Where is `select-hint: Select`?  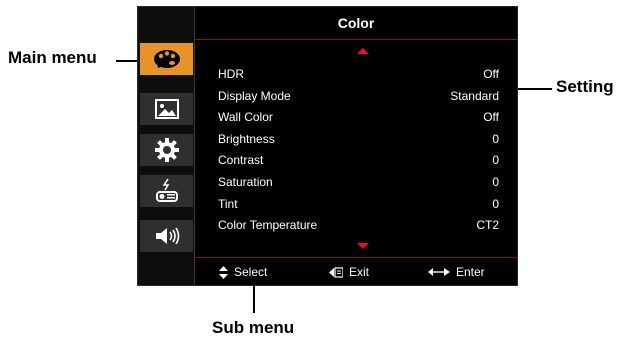
select-hint: Select is located at coordinates (243, 272).